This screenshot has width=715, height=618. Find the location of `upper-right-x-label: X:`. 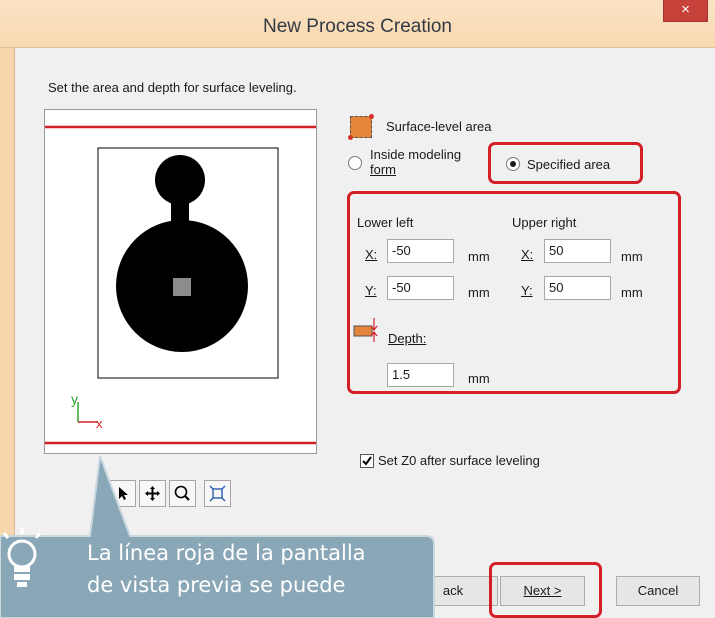

upper-right-x-label: X: is located at coordinates (527, 254).